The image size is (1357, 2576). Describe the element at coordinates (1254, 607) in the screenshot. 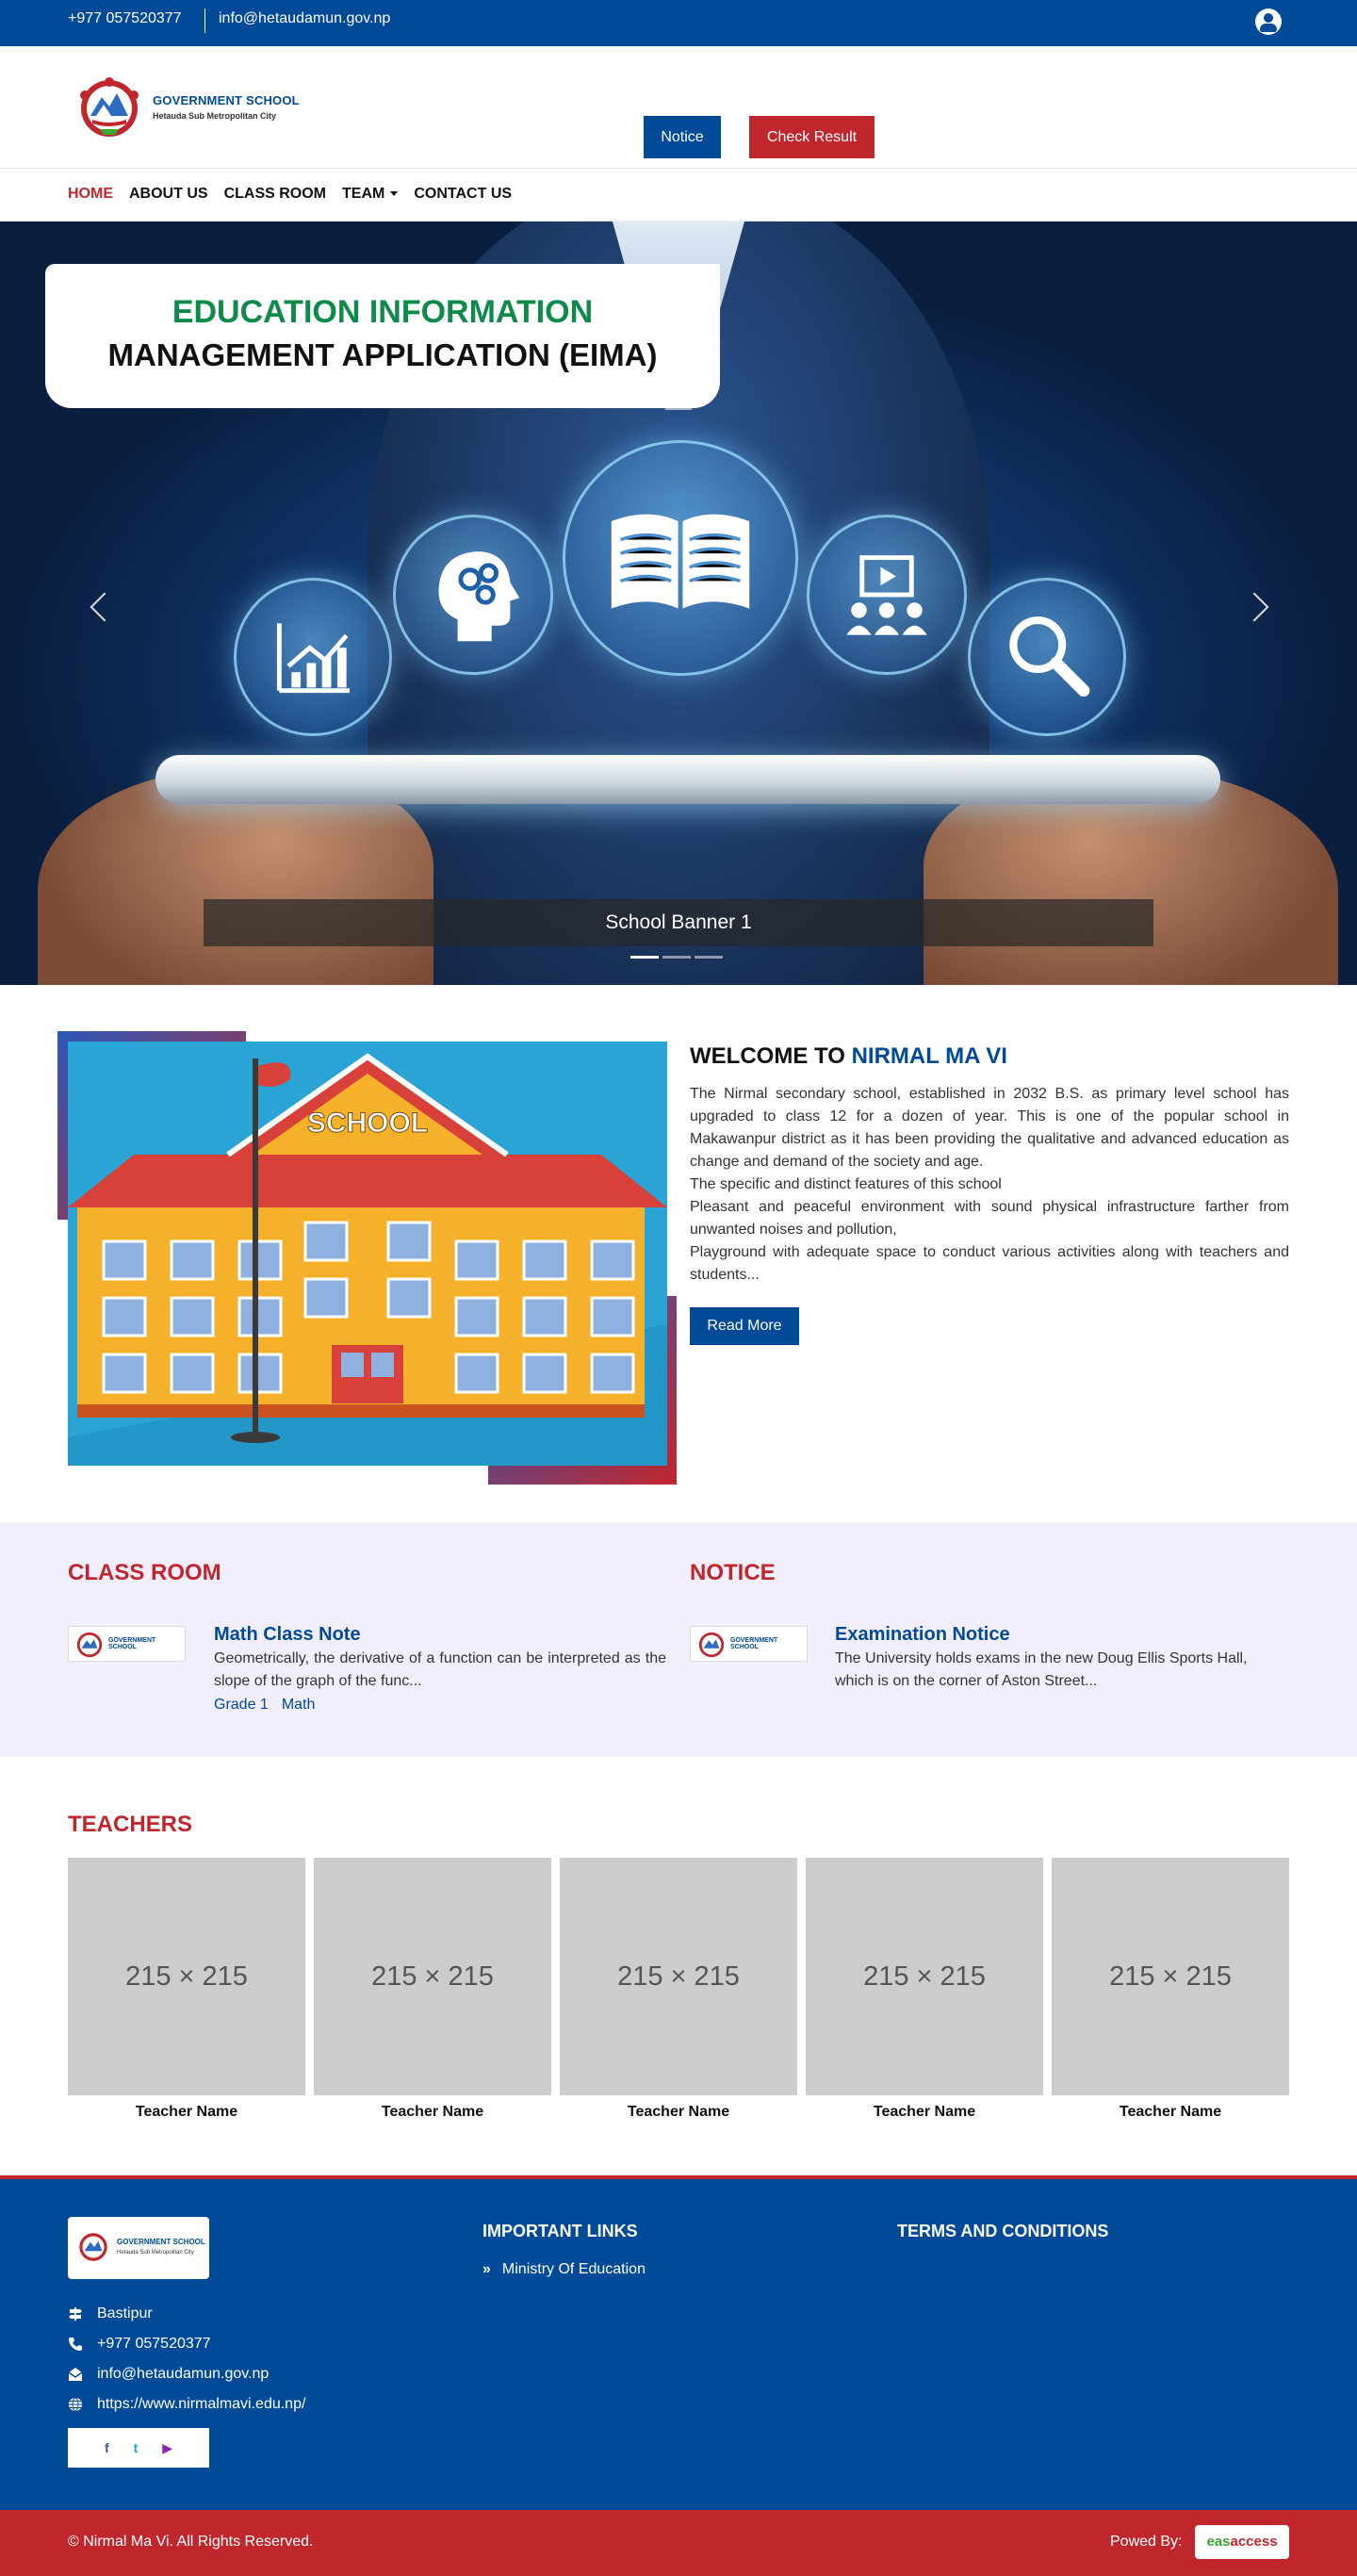

I see `slider-next-arrow-icon` at that location.